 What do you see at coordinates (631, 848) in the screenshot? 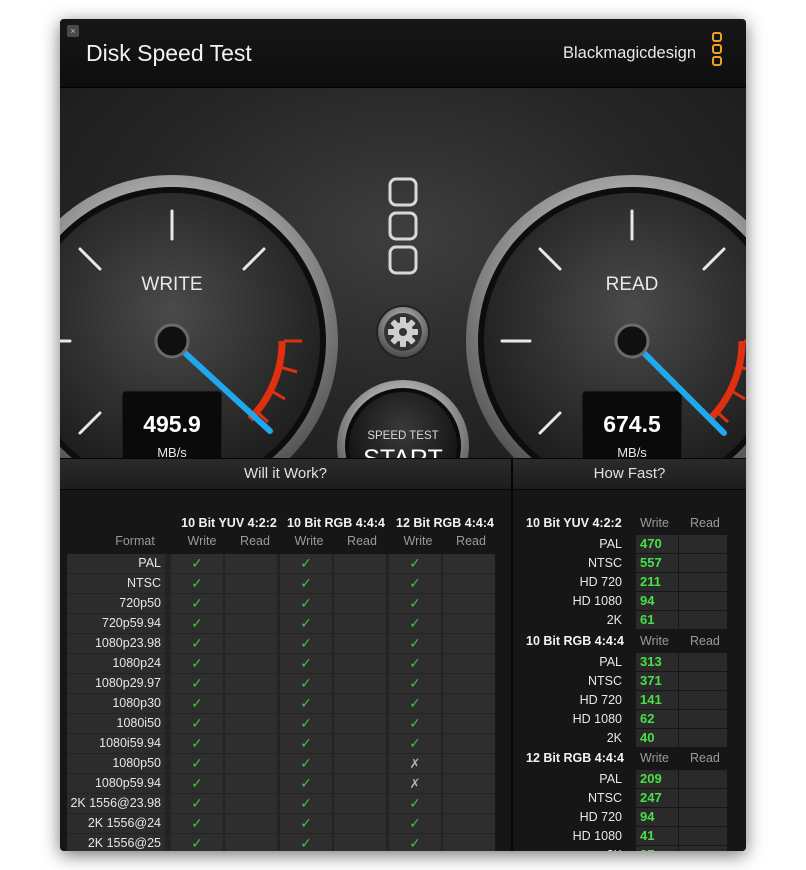
I see `how-fast-row: 2K 27` at bounding box center [631, 848].